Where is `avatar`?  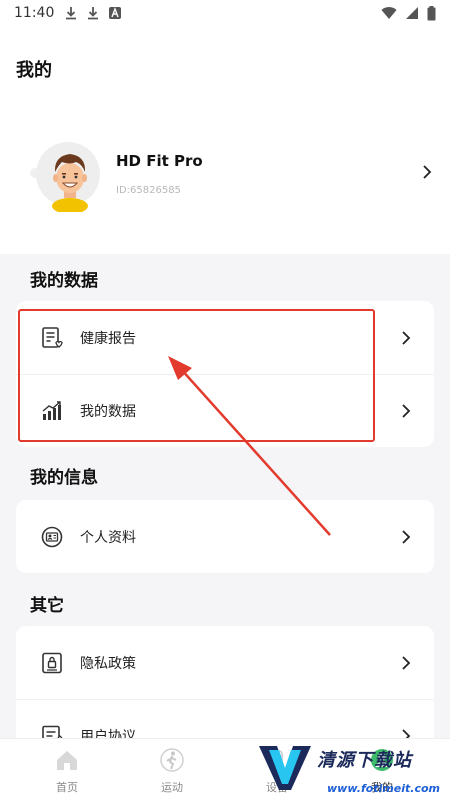 avatar is located at coordinates (66, 176).